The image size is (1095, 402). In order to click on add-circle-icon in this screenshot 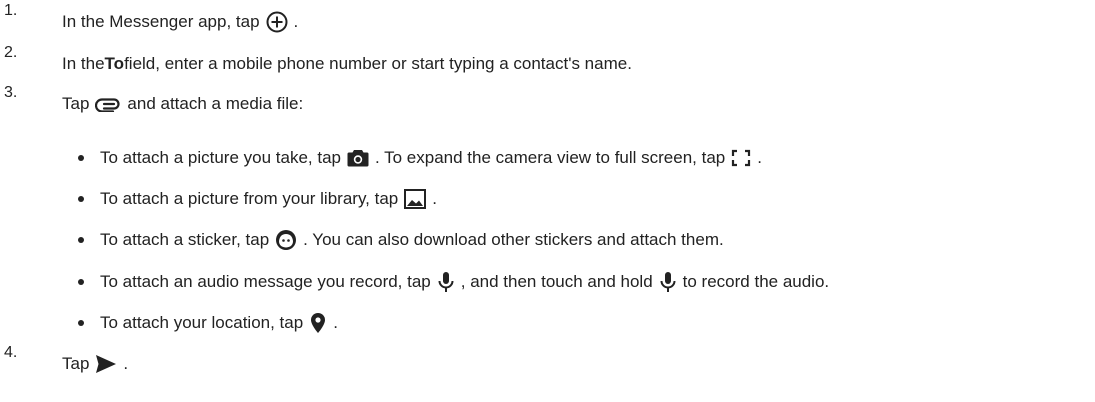, I will do `click(277, 22)`.